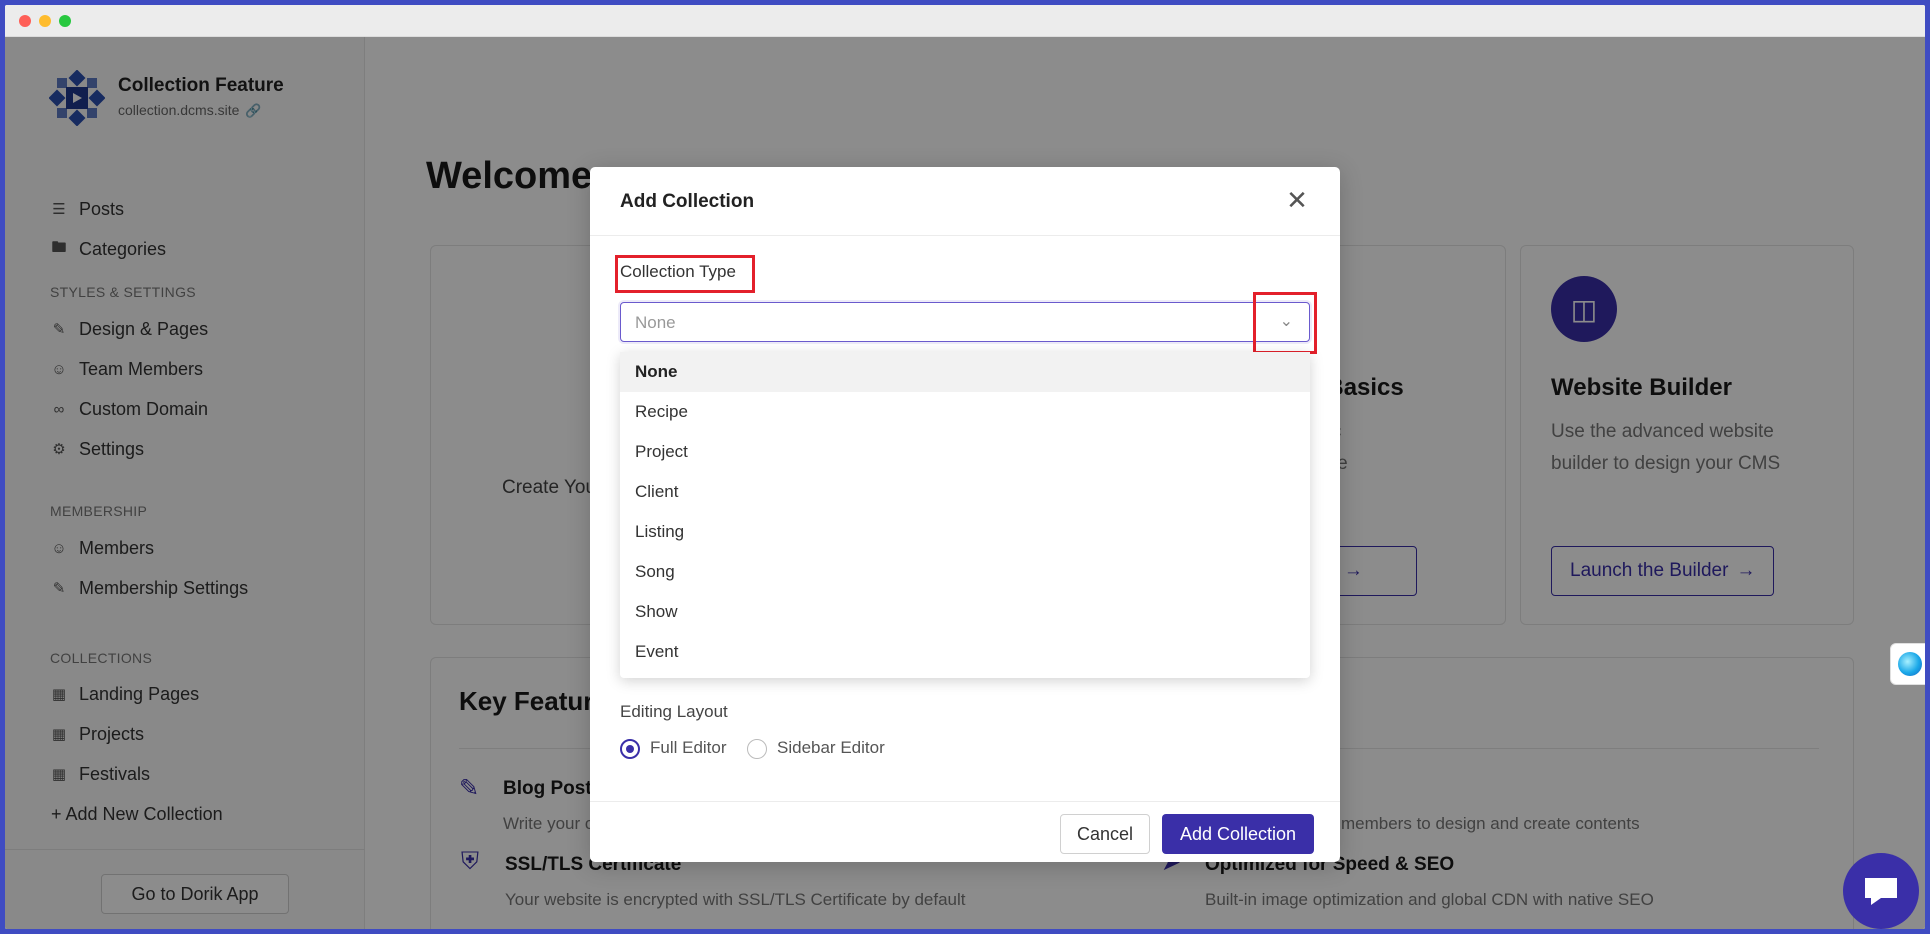  What do you see at coordinates (831, 748) in the screenshot?
I see `radio-label: Sidebar Editor` at bounding box center [831, 748].